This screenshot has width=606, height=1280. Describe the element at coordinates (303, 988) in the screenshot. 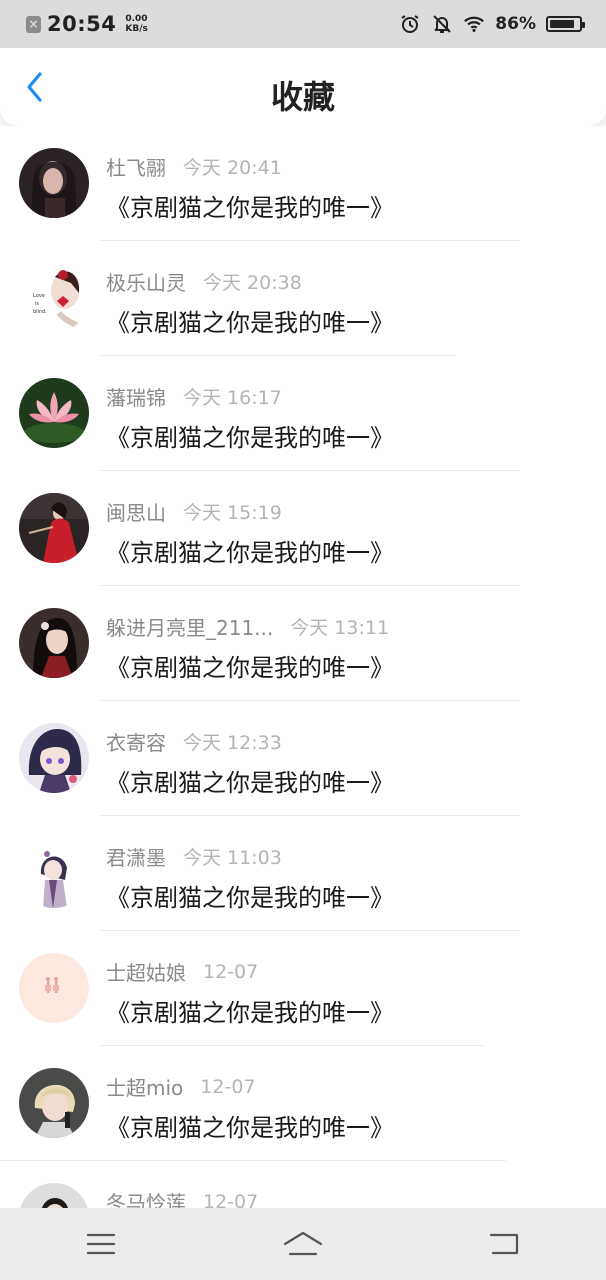

I see `list-item: 士超姑娘 12-07 《京剧猫之你是我的唯一》` at that location.